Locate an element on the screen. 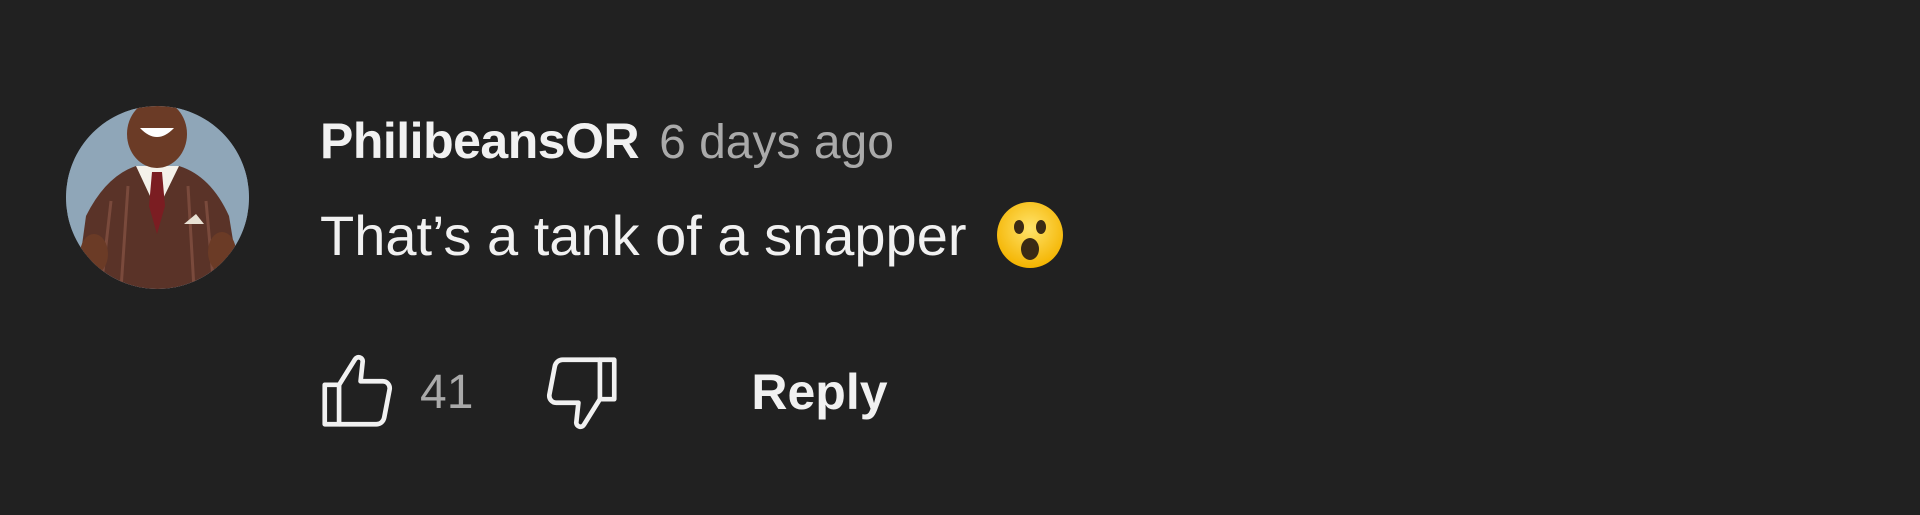 The width and height of the screenshot is (1920, 515). avatar-image is located at coordinates (157, 197).